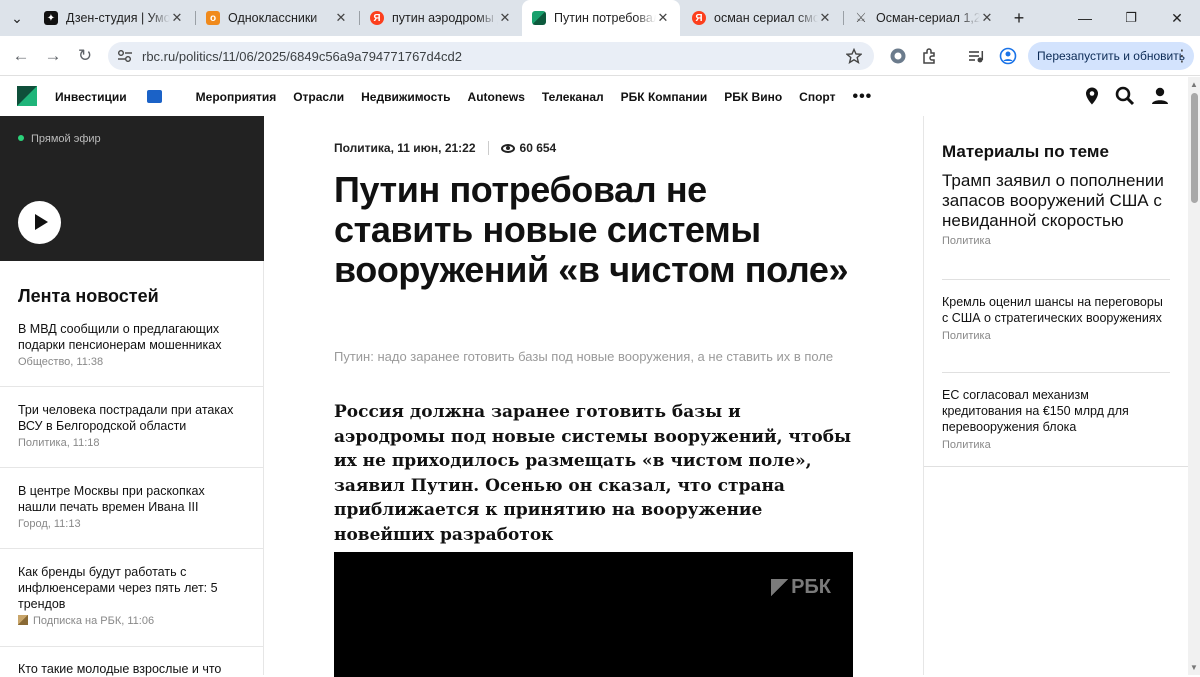 The image size is (1200, 677). What do you see at coordinates (441, 18) in the screenshot?
I see `tab-yandex-search: Я путин аэродромы для новых ✕` at bounding box center [441, 18].